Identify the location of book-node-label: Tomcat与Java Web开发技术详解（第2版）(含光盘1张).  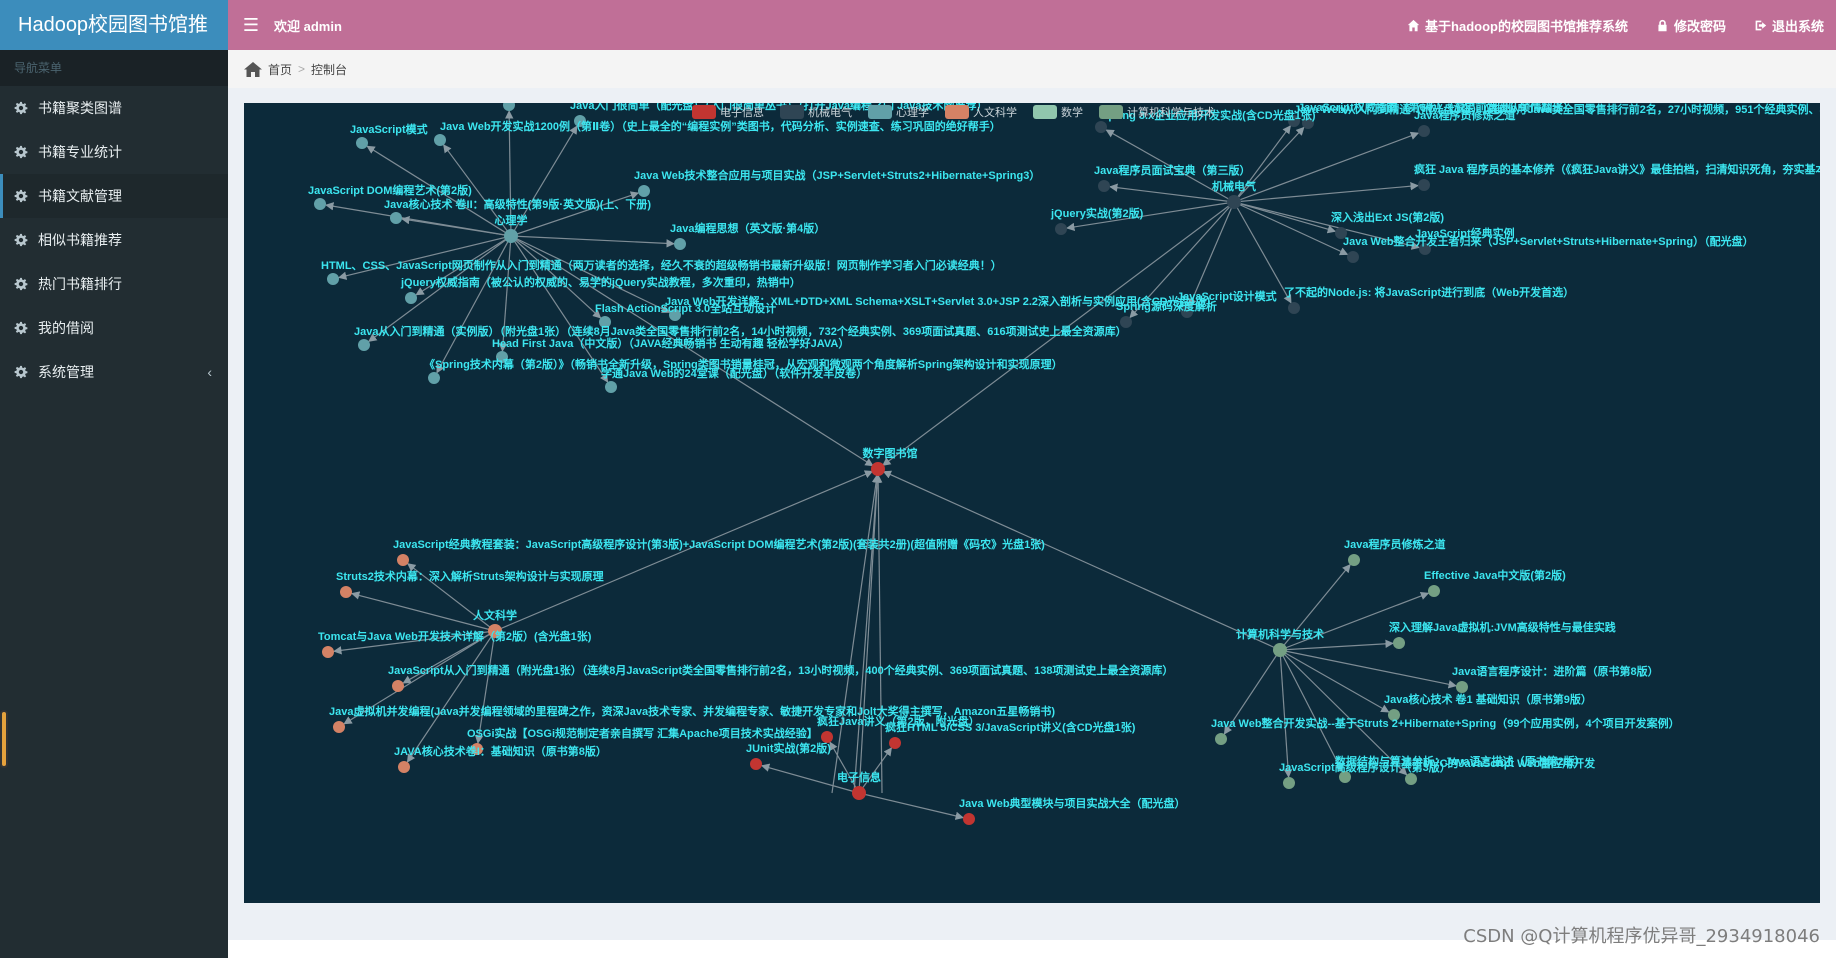
(455, 636).